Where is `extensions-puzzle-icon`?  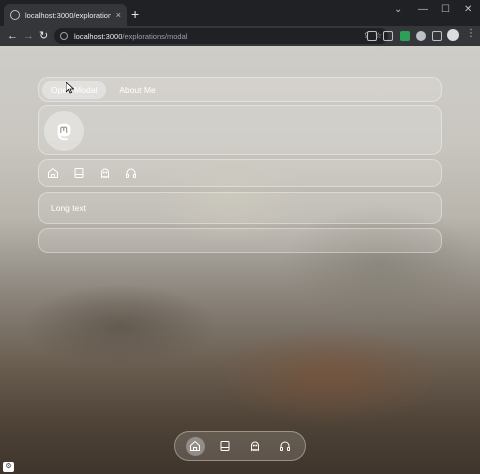 extensions-puzzle-icon is located at coordinates (421, 36).